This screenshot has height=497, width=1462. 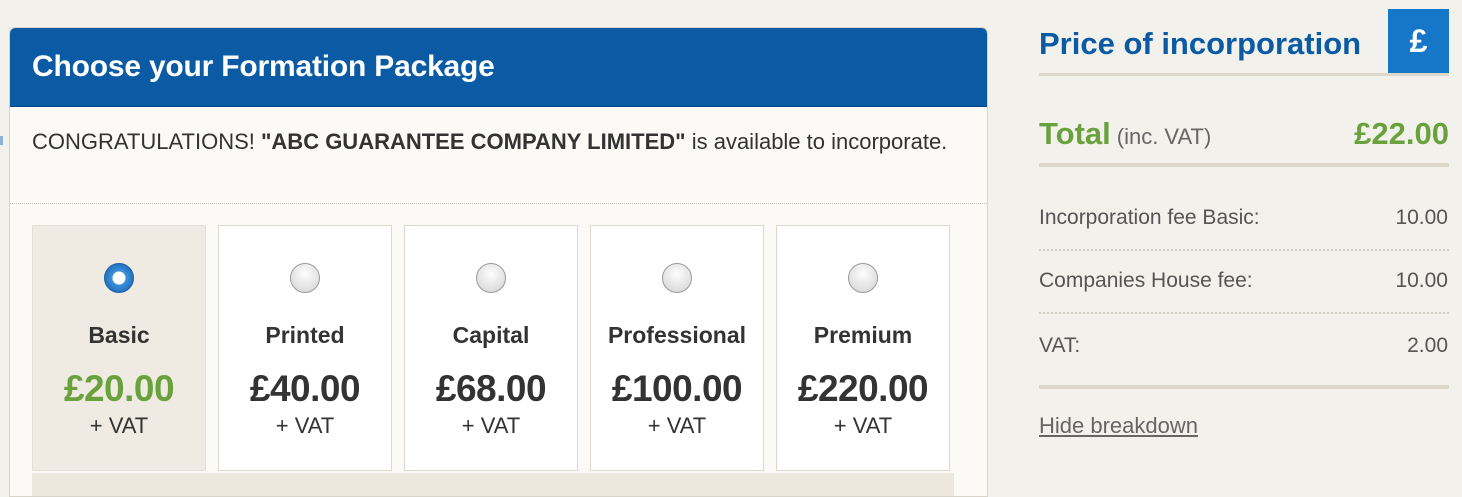 I want to click on package-price: £100.00, so click(x=677, y=388).